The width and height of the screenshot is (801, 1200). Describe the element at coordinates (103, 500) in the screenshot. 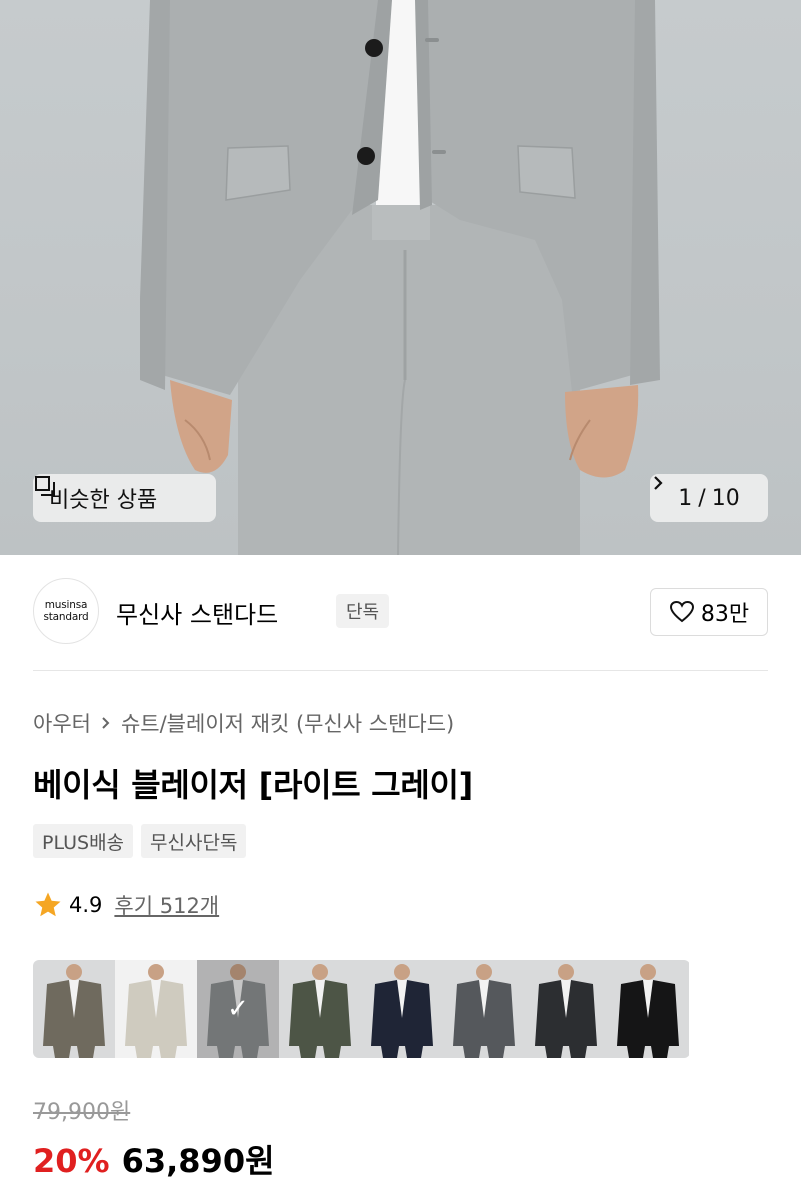

I see `similar-products-label: 비슷한 상품` at that location.